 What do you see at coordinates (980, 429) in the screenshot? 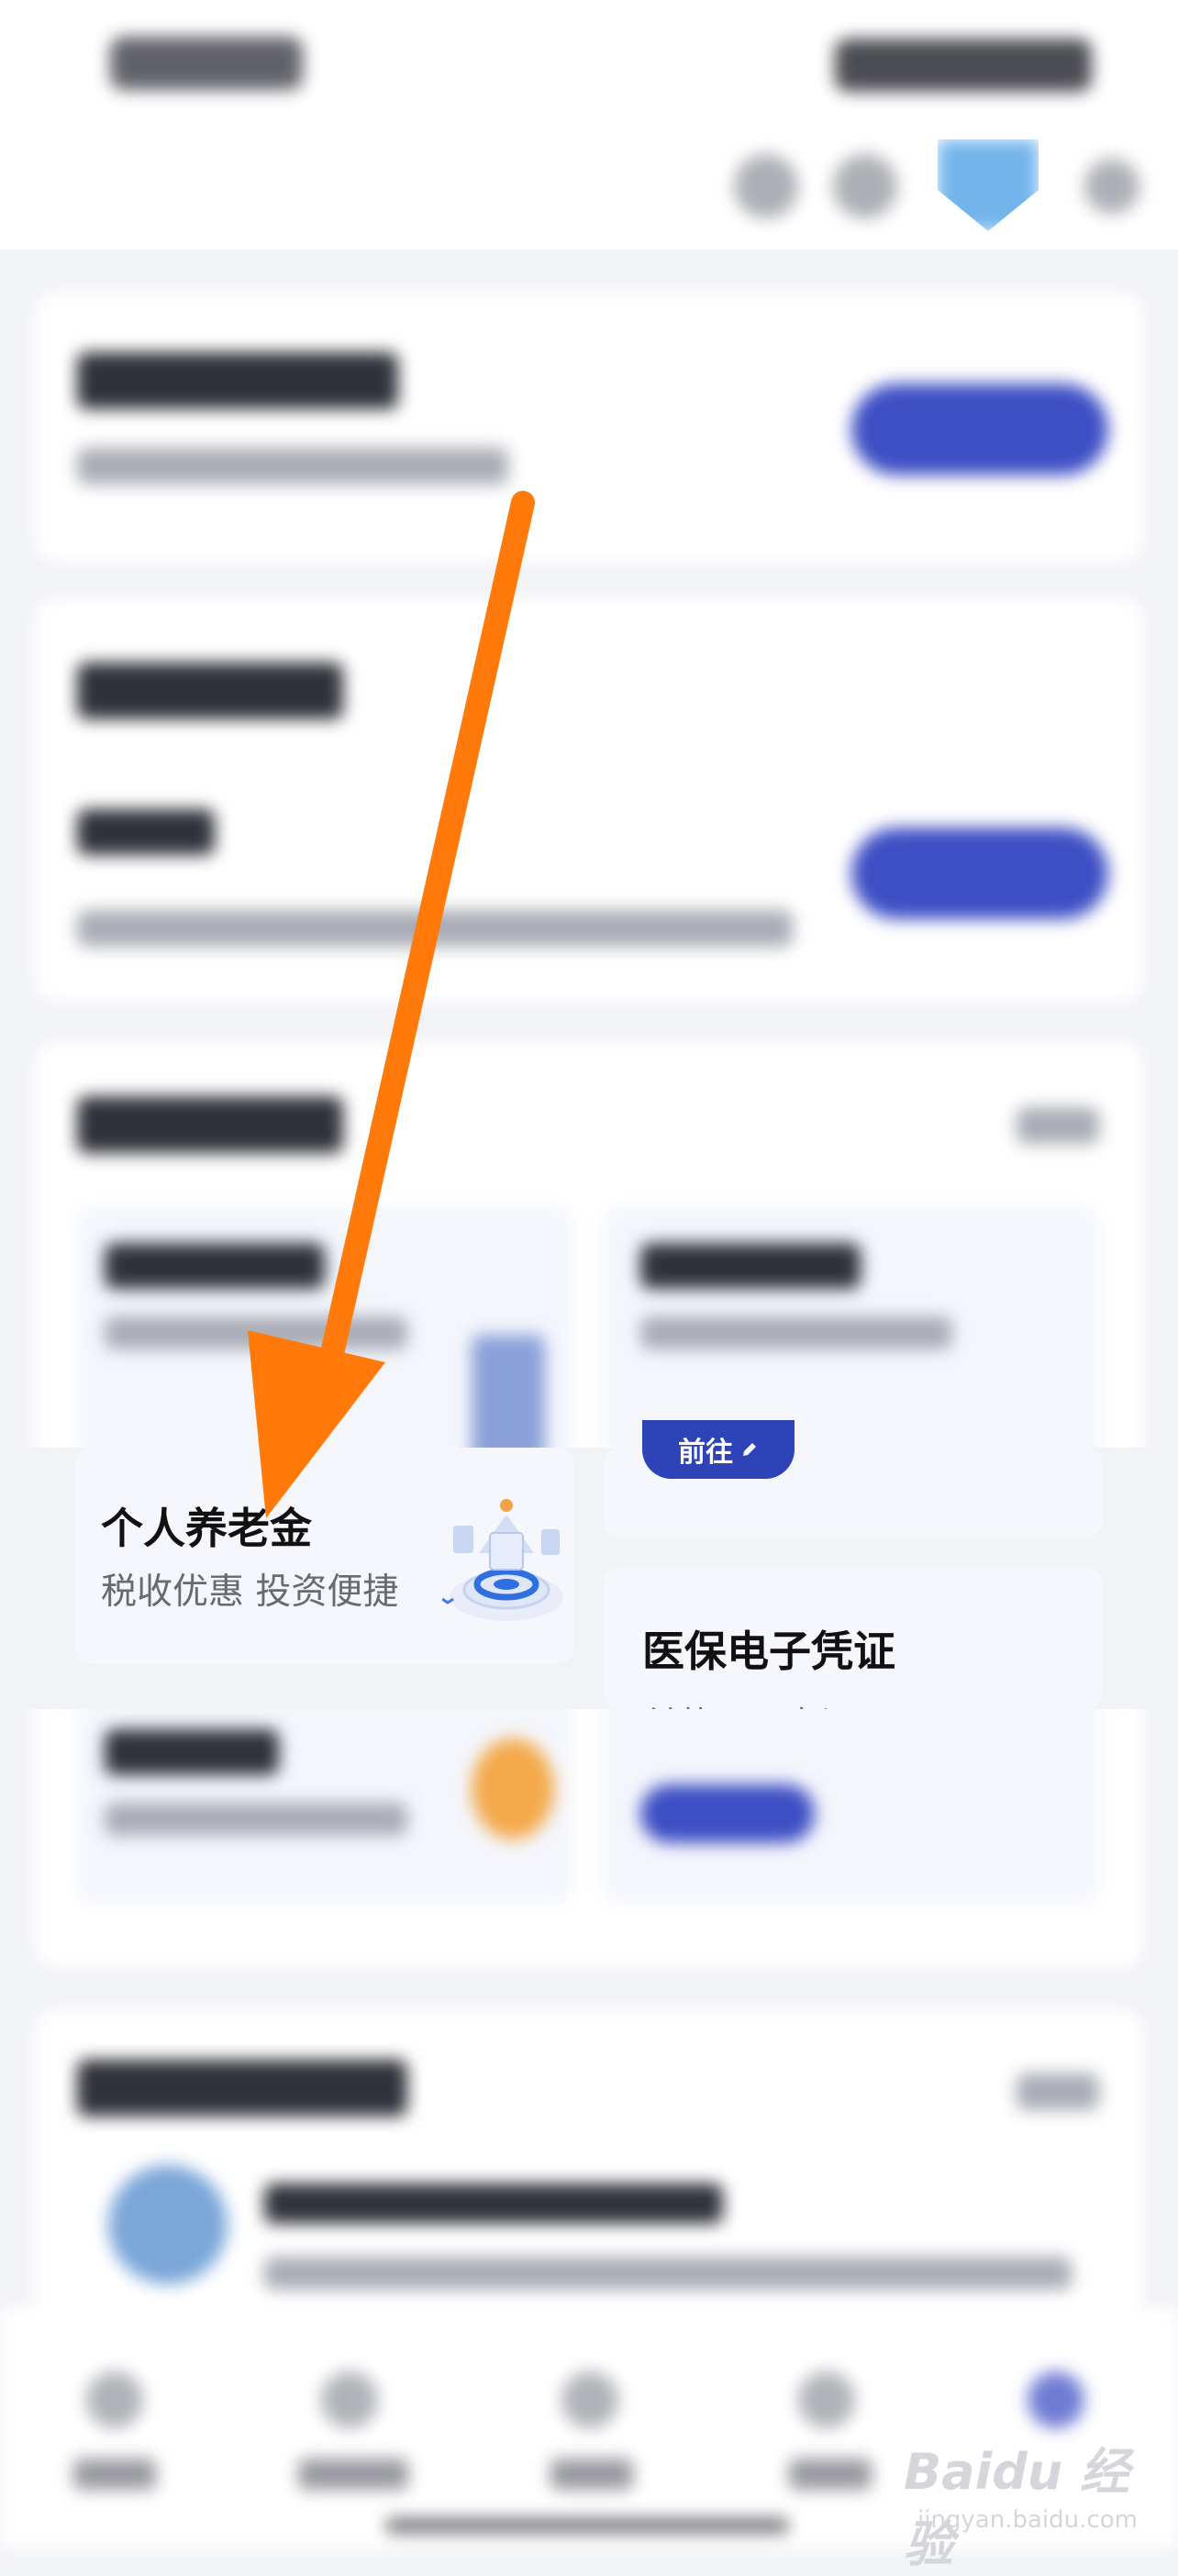
I see `account-action-button` at bounding box center [980, 429].